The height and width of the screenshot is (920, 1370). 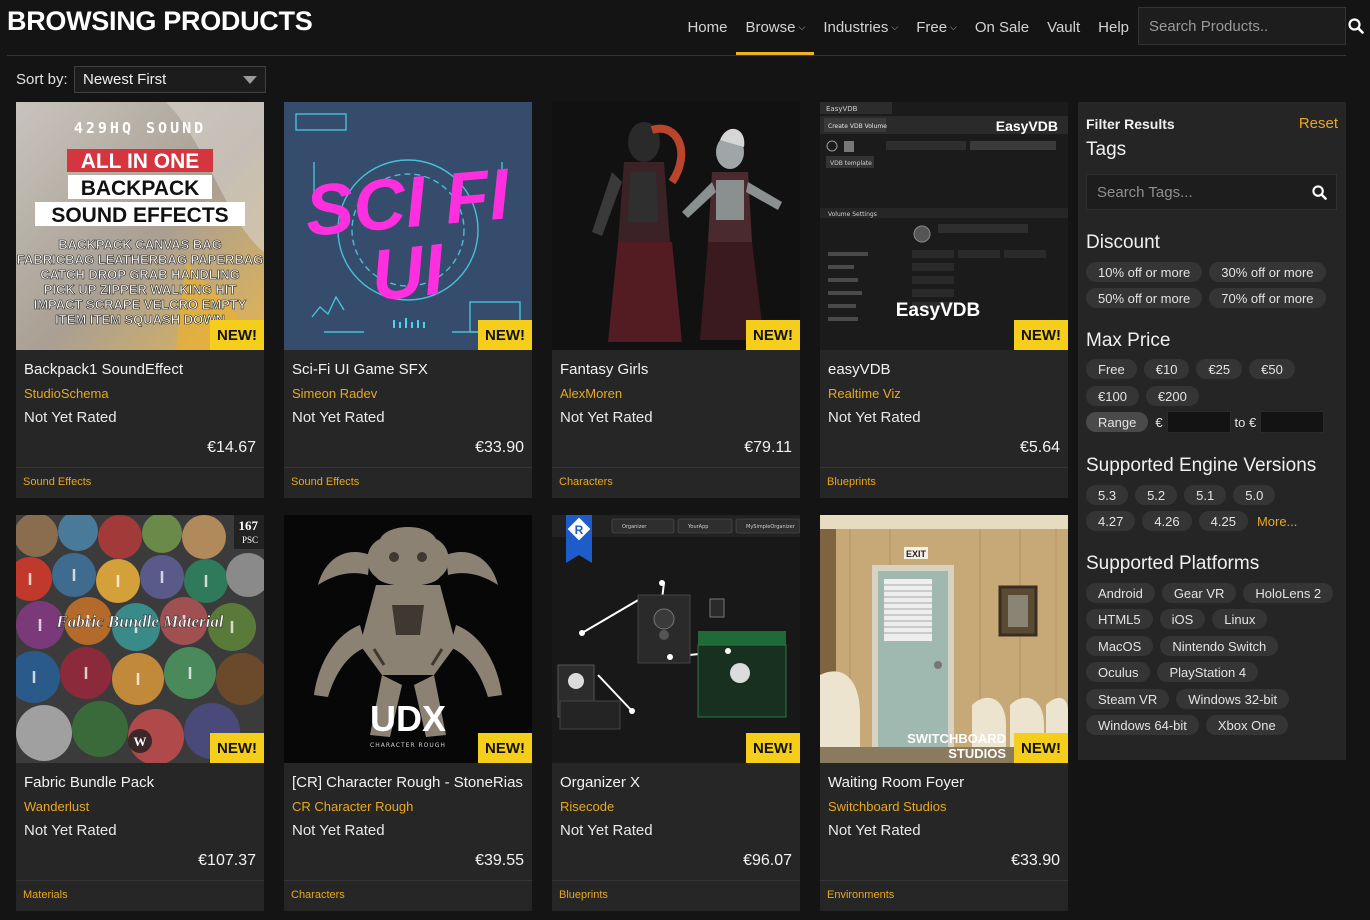 I want to click on product-seller: Risecode, so click(x=587, y=806).